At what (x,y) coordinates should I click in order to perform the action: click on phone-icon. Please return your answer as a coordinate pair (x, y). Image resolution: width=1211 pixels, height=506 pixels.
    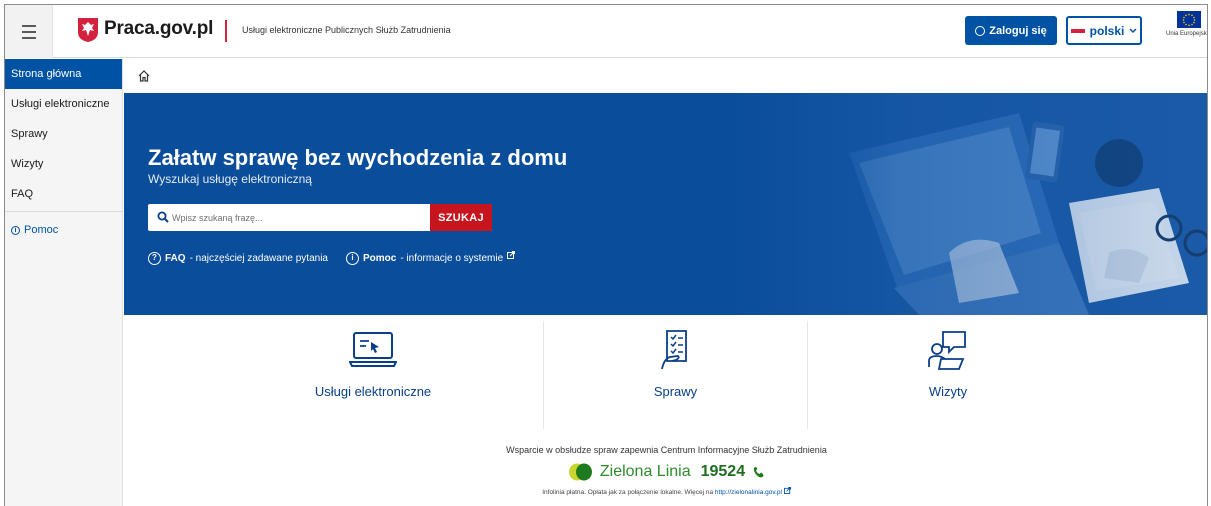
    Looking at the image, I should click on (758, 472).